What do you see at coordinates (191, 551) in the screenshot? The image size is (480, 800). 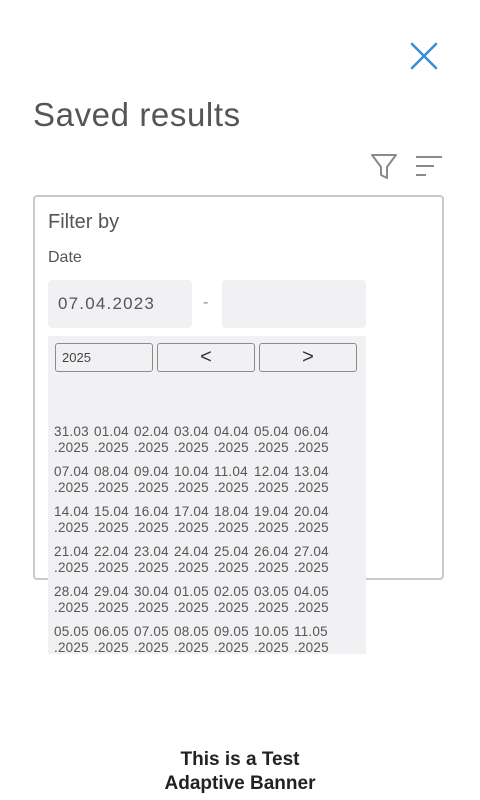 I see `calendar-day-date: 24.04` at bounding box center [191, 551].